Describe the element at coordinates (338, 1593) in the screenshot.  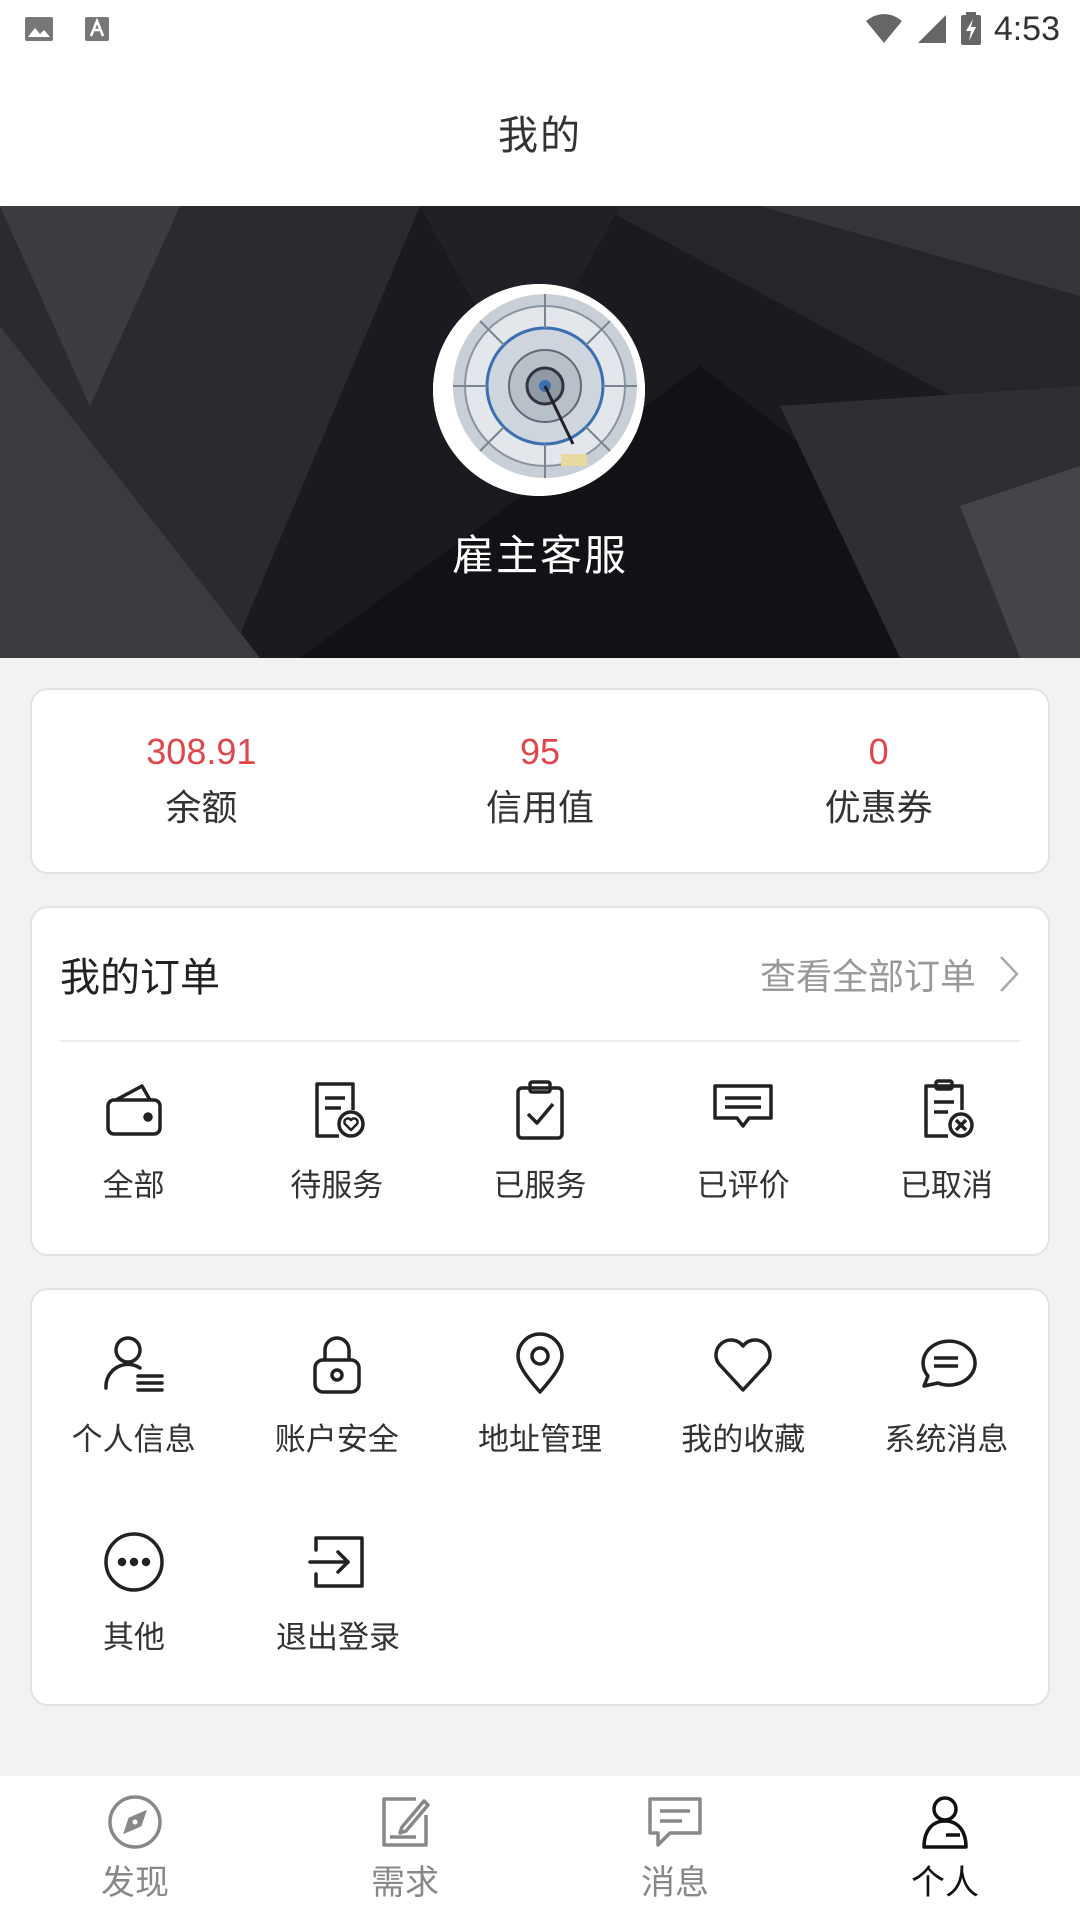
I see `menu-item-logout: 退出登录` at that location.